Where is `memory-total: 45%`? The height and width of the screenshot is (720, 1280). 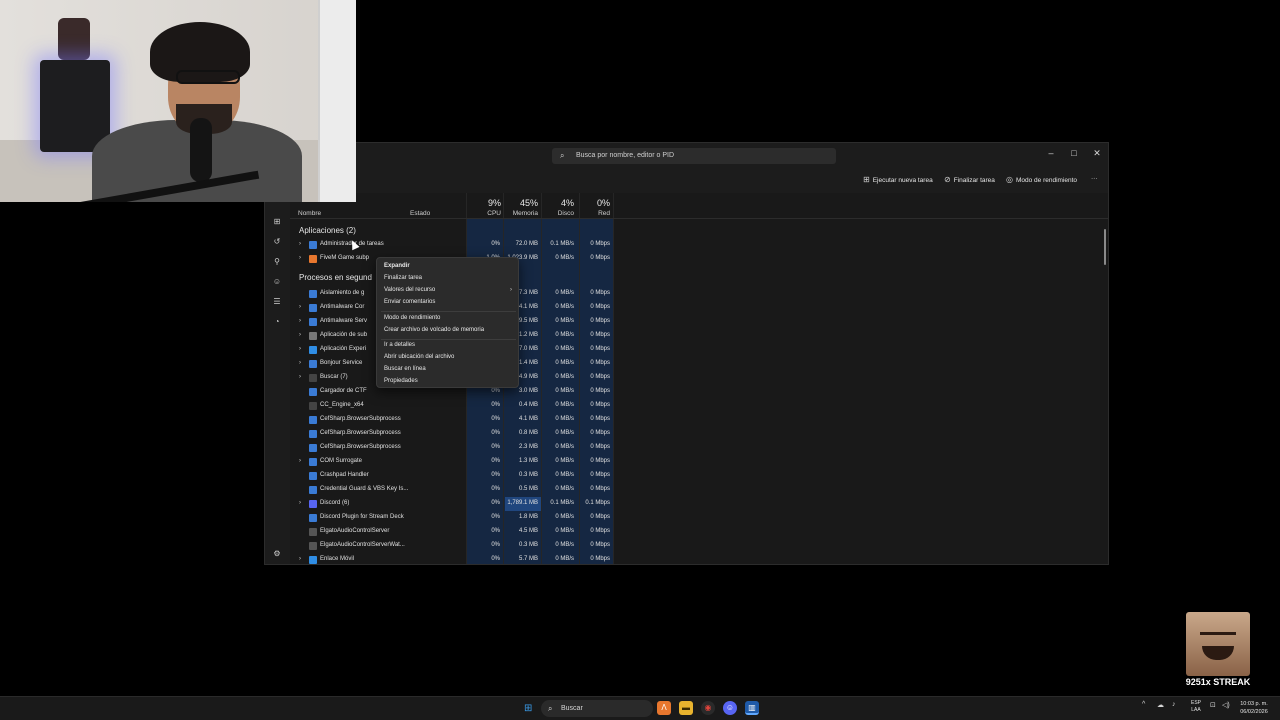 memory-total: 45% is located at coordinates (521, 203).